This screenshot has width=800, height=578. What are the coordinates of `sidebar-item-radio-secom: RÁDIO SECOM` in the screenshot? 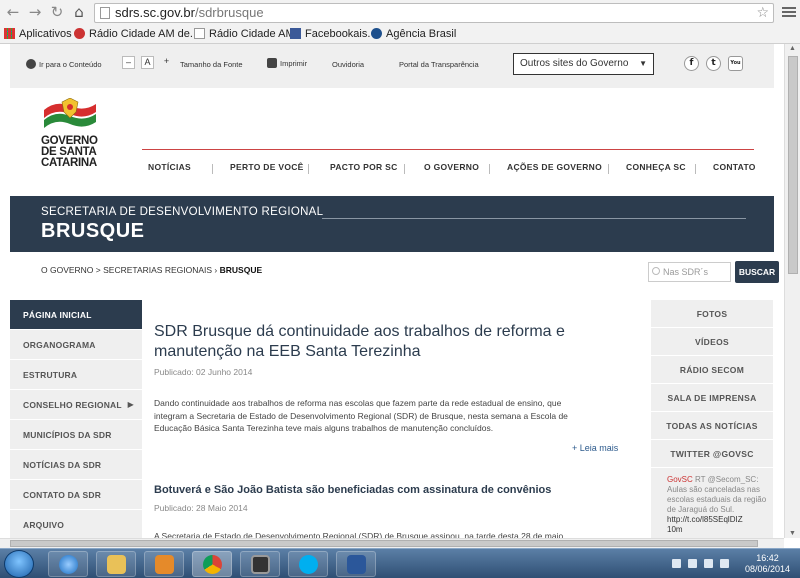 It's located at (712, 370).